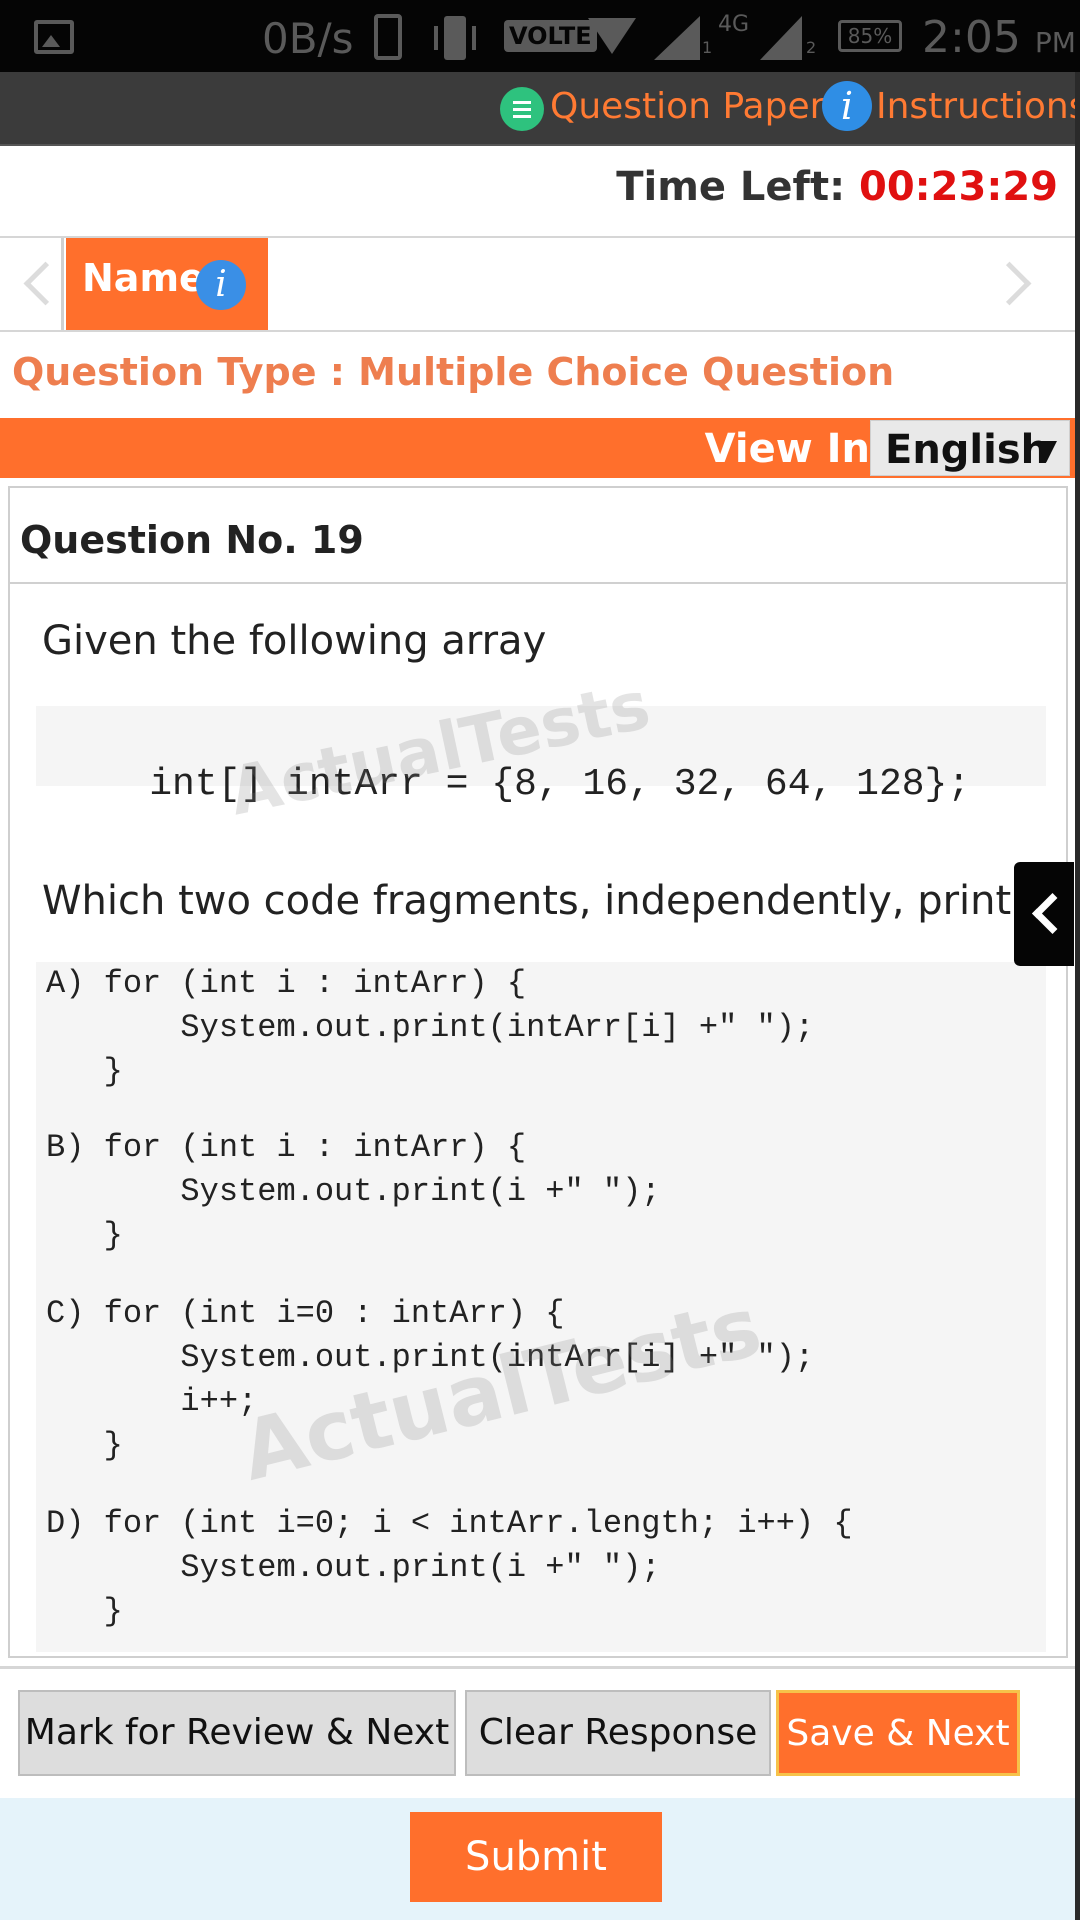 This screenshot has height=1920, width=1080. Describe the element at coordinates (550, 36) in the screenshot. I see `volte-badge: VOLTE` at that location.